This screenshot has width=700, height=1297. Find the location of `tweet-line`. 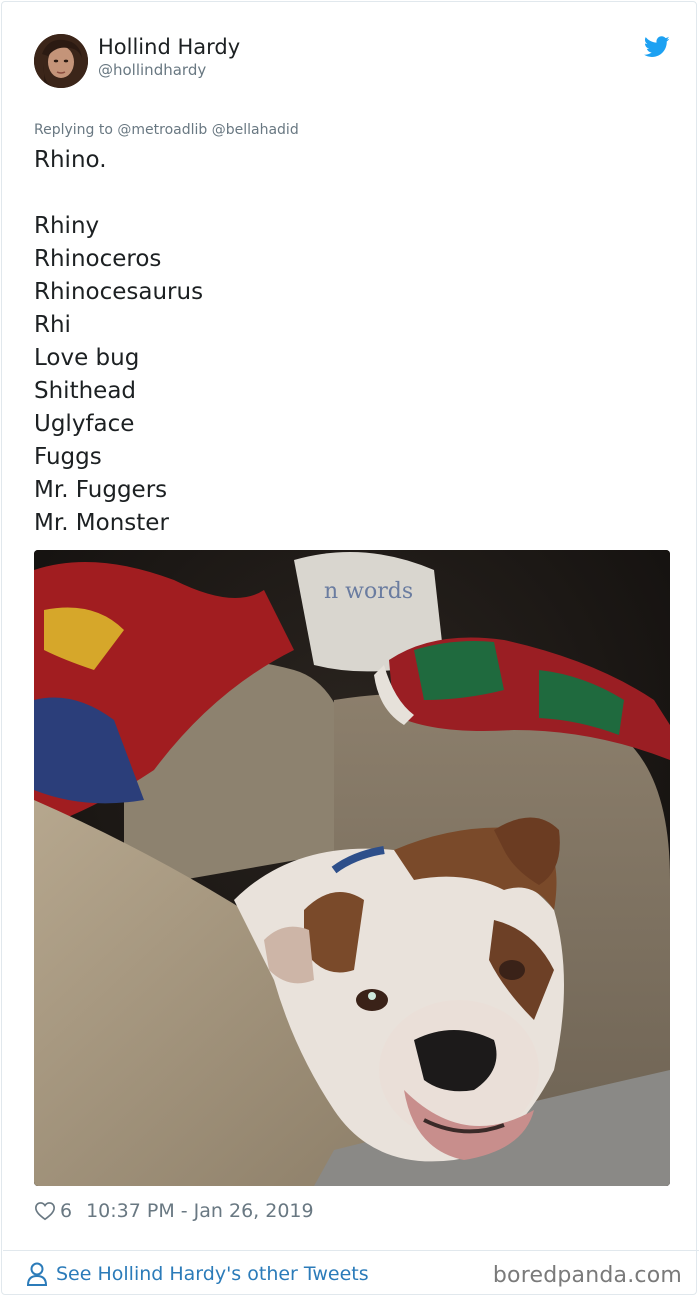

tweet-line is located at coordinates (118, 193).